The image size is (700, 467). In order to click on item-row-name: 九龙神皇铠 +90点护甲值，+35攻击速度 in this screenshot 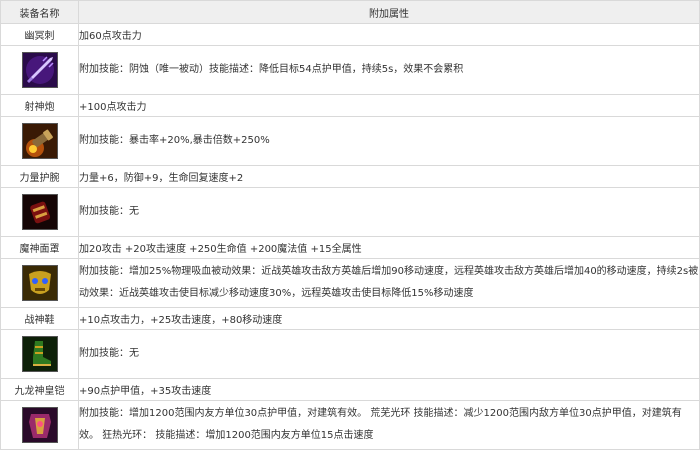, I will do `click(350, 389)`.